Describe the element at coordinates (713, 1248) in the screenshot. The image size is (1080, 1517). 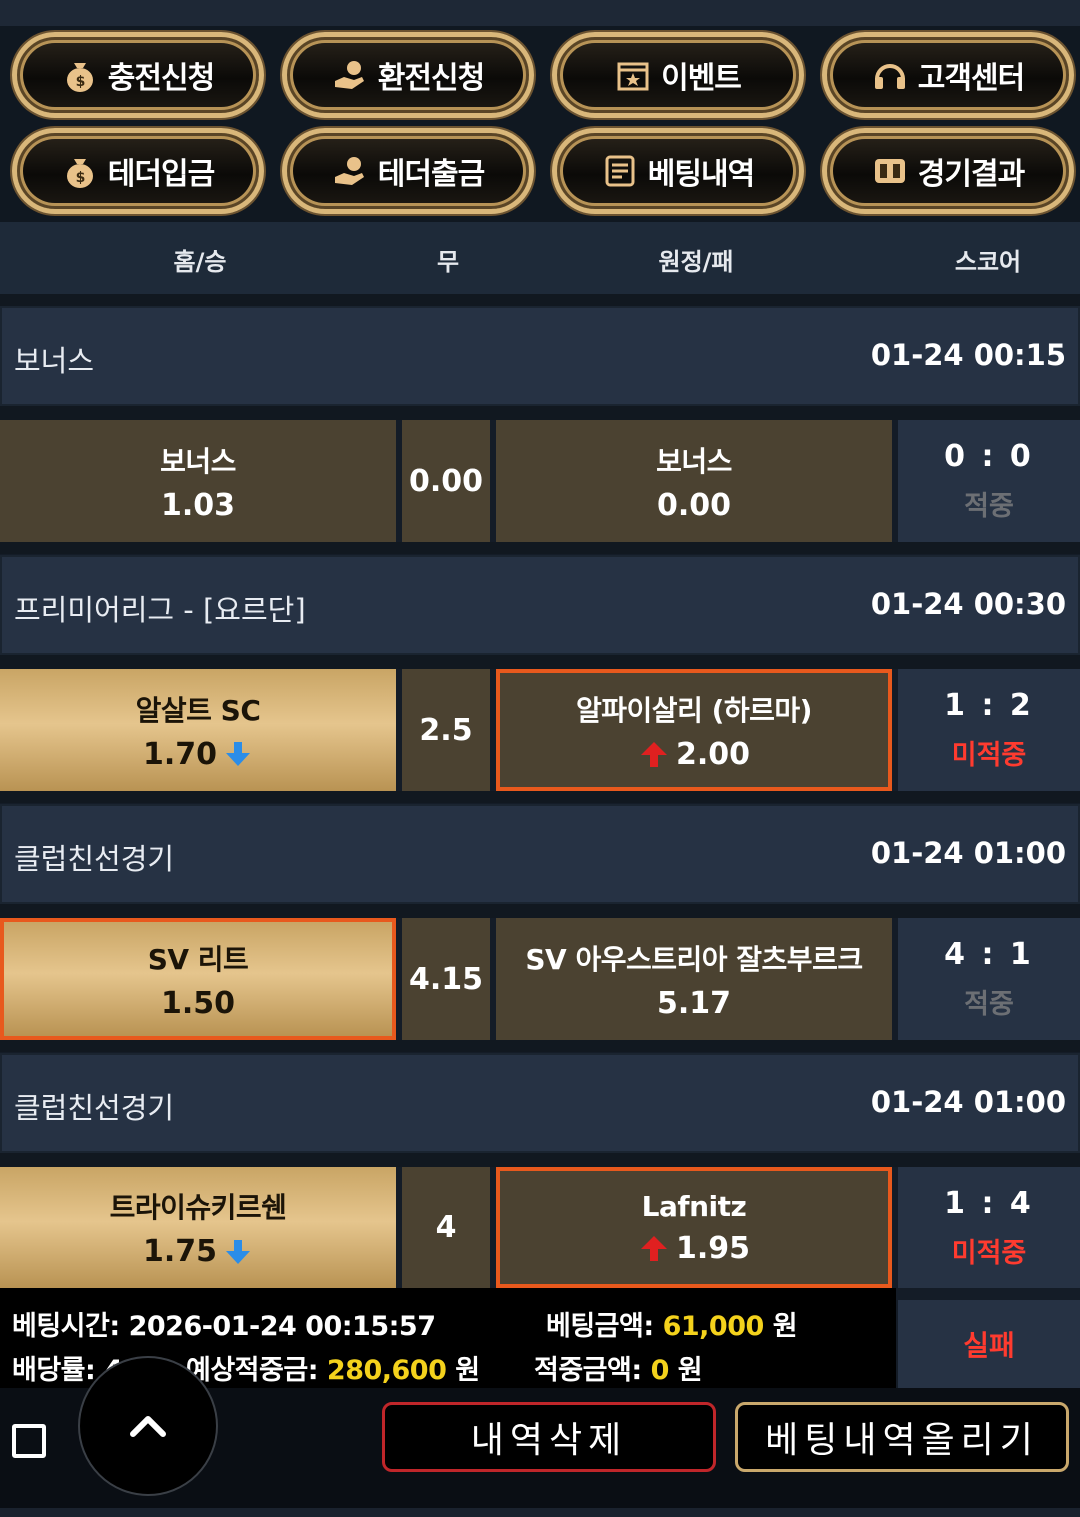
I see `away-odds: 1.95` at that location.